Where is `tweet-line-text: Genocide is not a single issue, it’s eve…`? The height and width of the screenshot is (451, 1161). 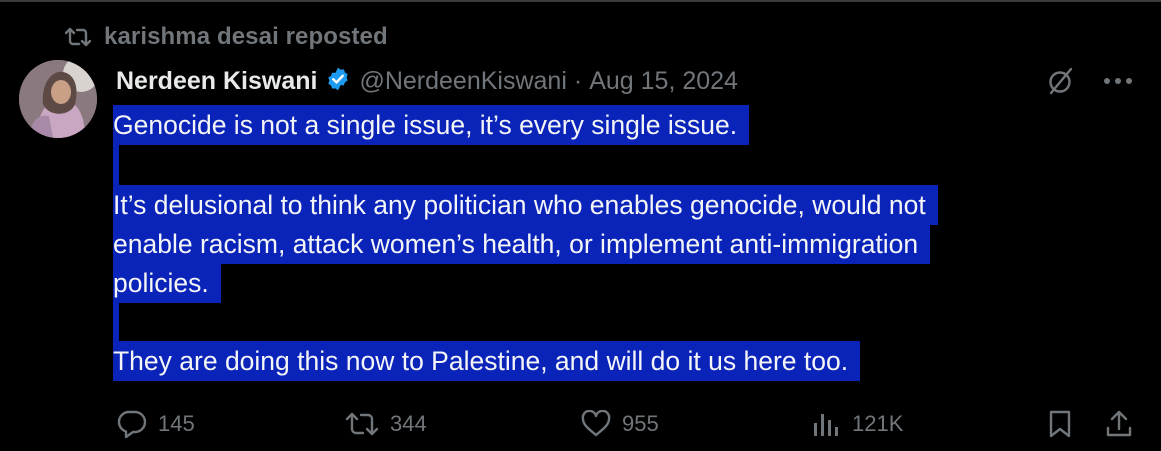
tweet-line-text: Genocide is not a single issue, it’s eve… is located at coordinates (431, 125).